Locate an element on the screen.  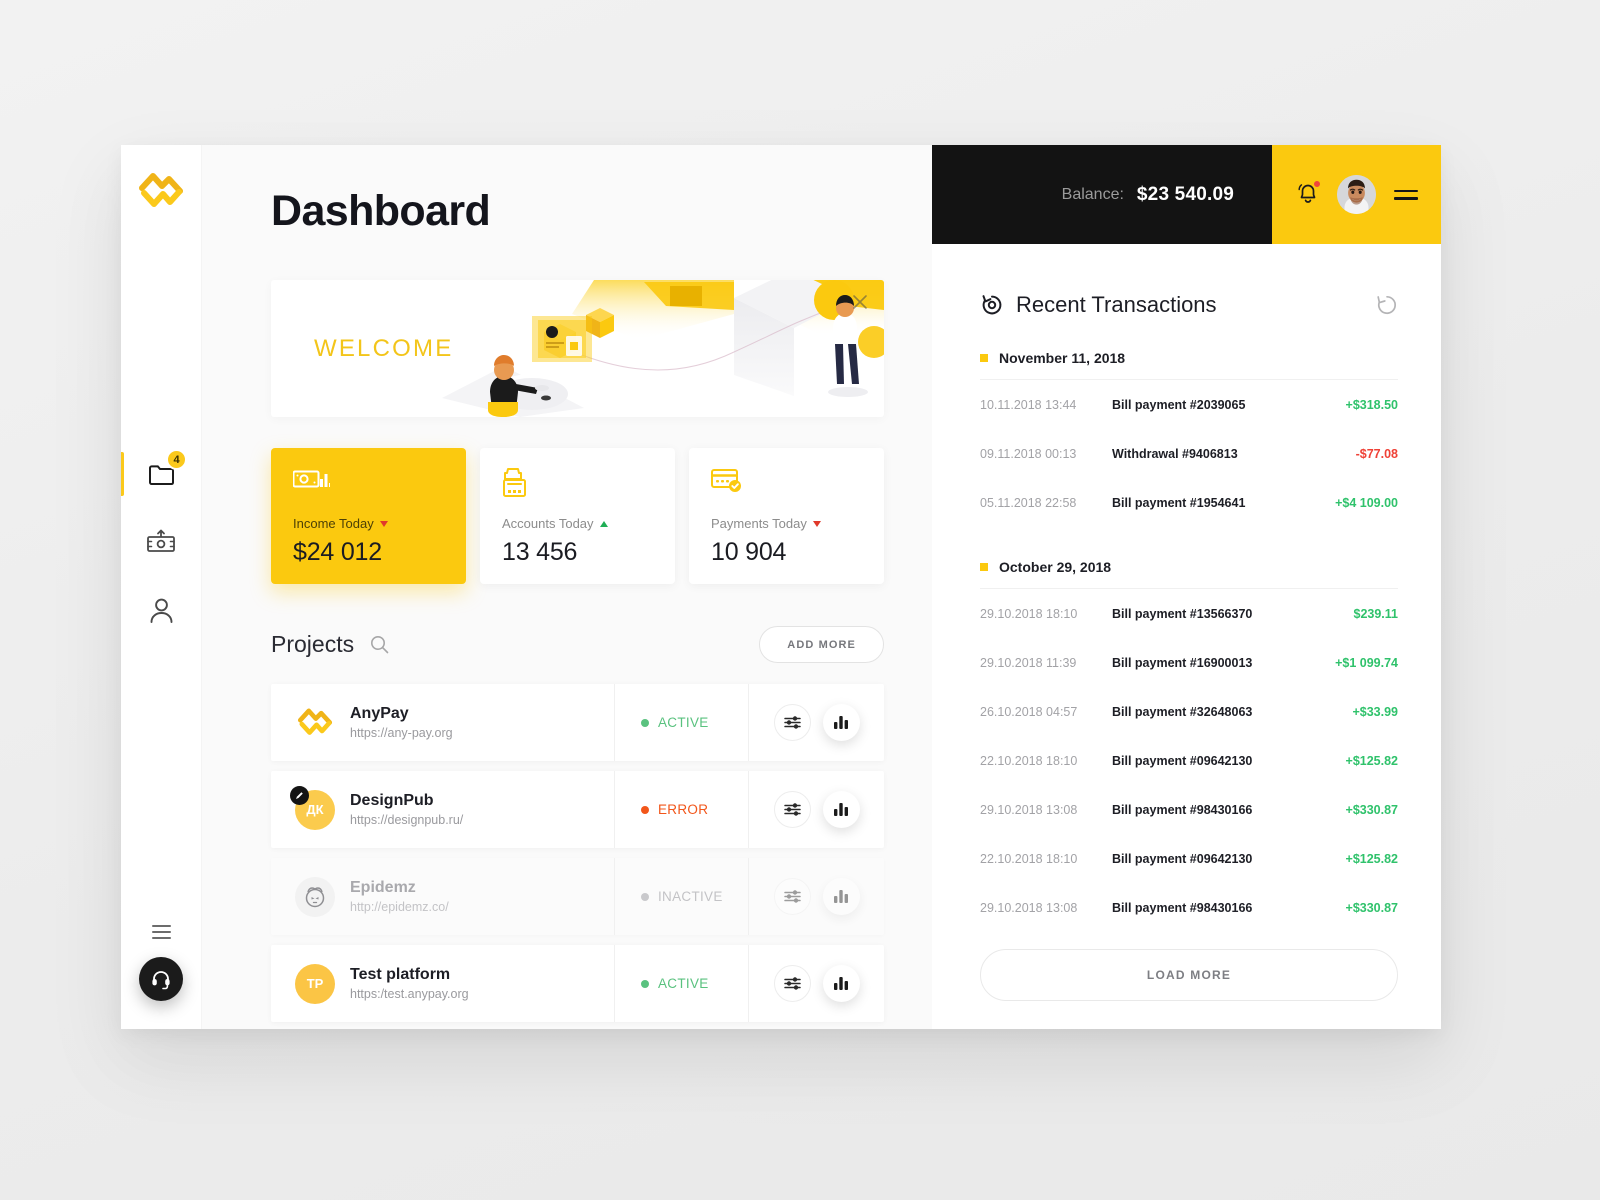
project-name: DesignPub is located at coordinates (392, 800).